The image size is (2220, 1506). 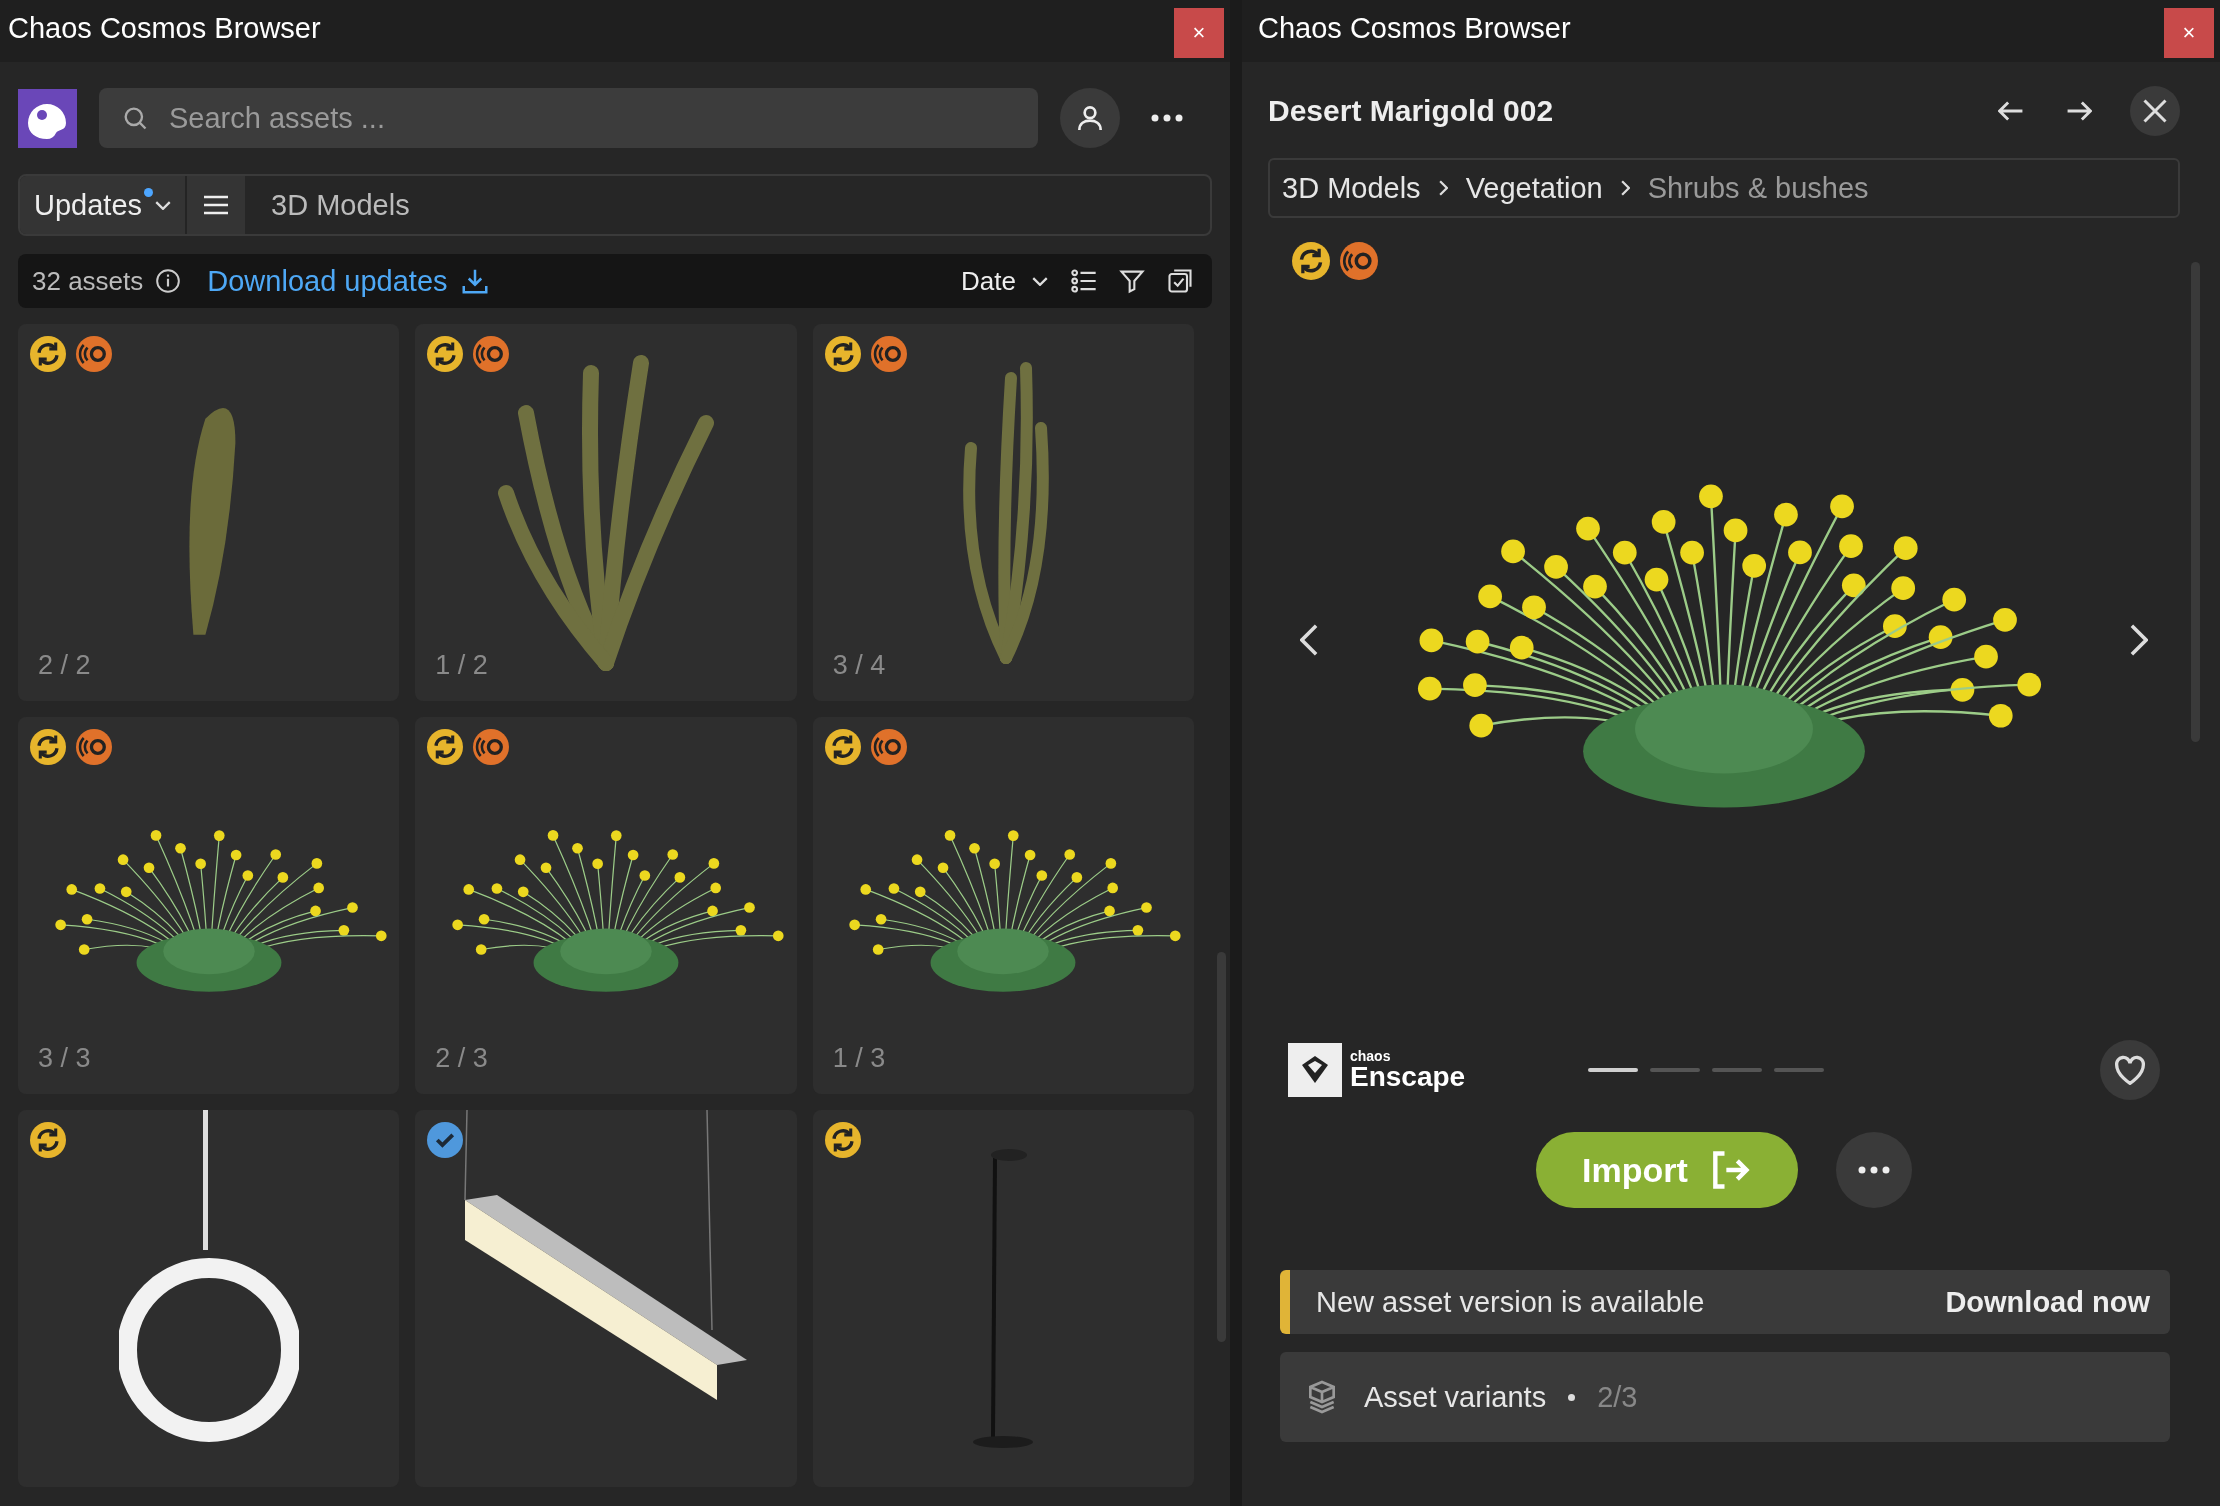 What do you see at coordinates (1510, 1302) in the screenshot?
I see `notice-text: New asset version is available` at bounding box center [1510, 1302].